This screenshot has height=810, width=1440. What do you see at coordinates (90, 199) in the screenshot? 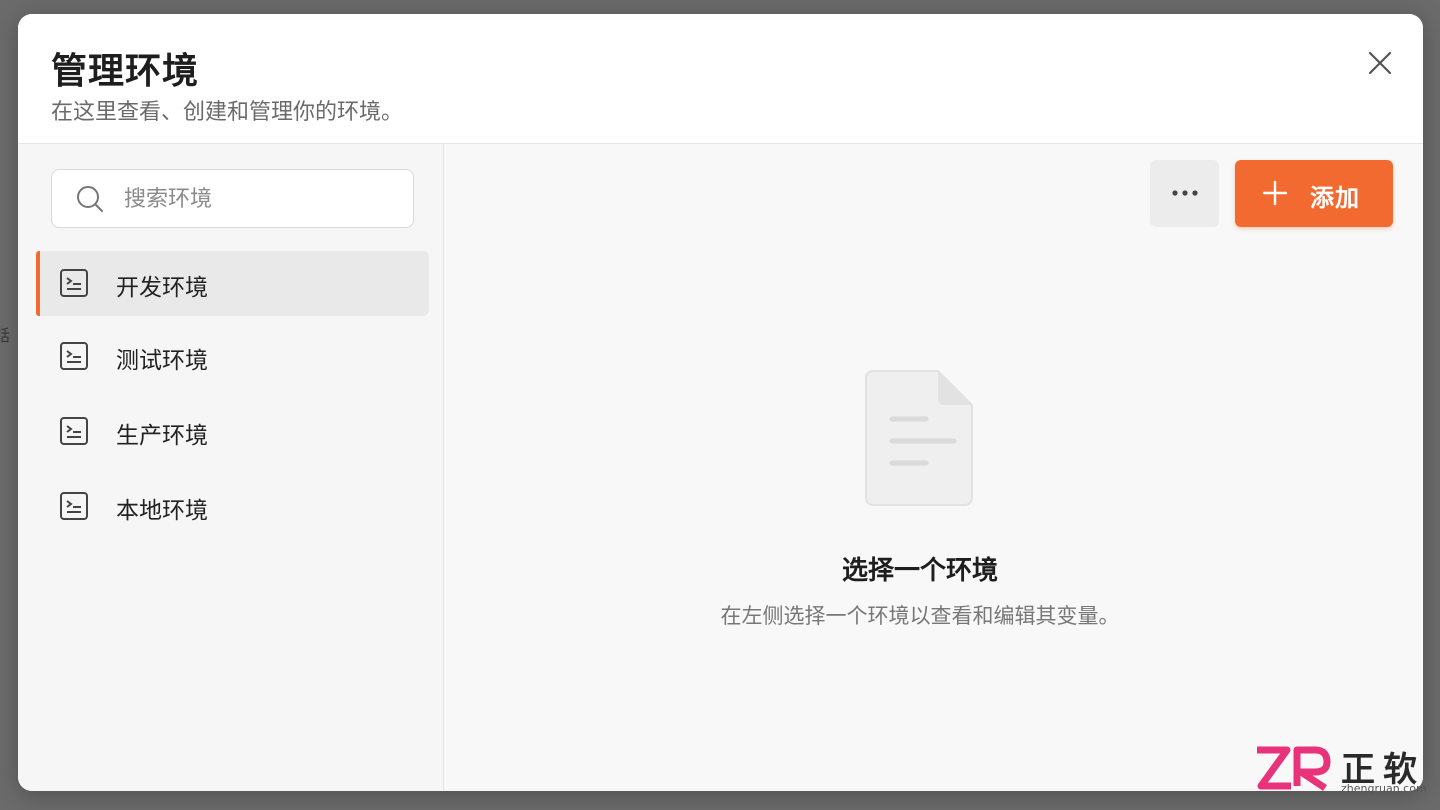
I see `search-icon` at bounding box center [90, 199].